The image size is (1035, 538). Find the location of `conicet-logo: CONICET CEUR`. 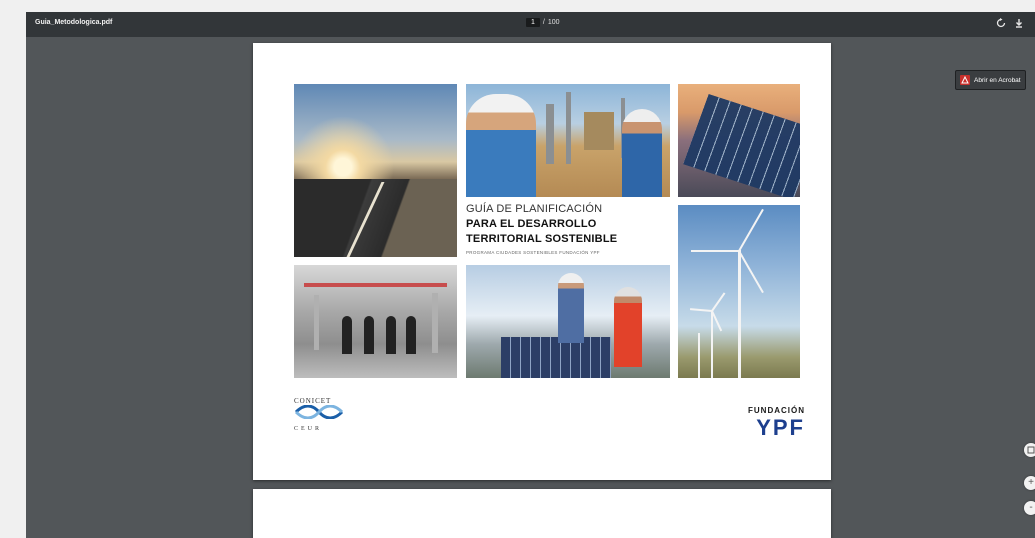

conicet-logo: CONICET CEUR is located at coordinates (324, 414).